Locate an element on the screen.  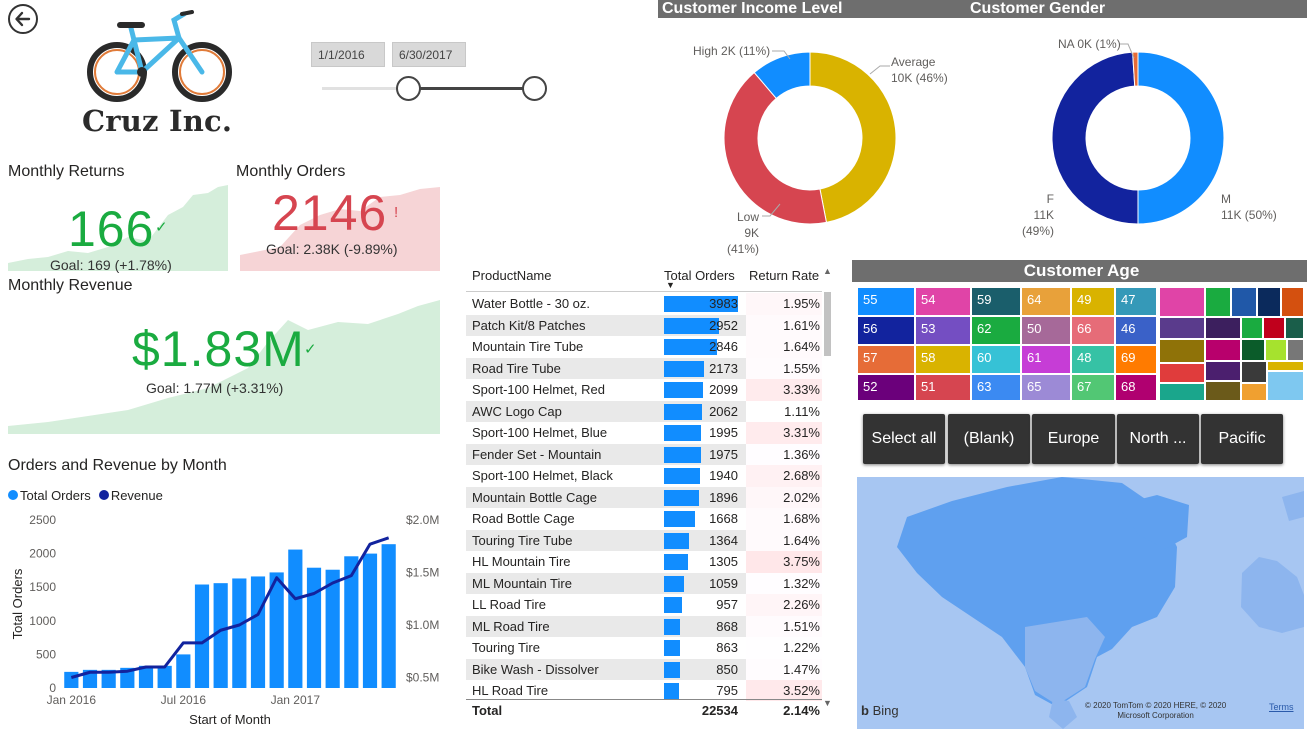
header-product-name: ProductName is located at coordinates (511, 275).